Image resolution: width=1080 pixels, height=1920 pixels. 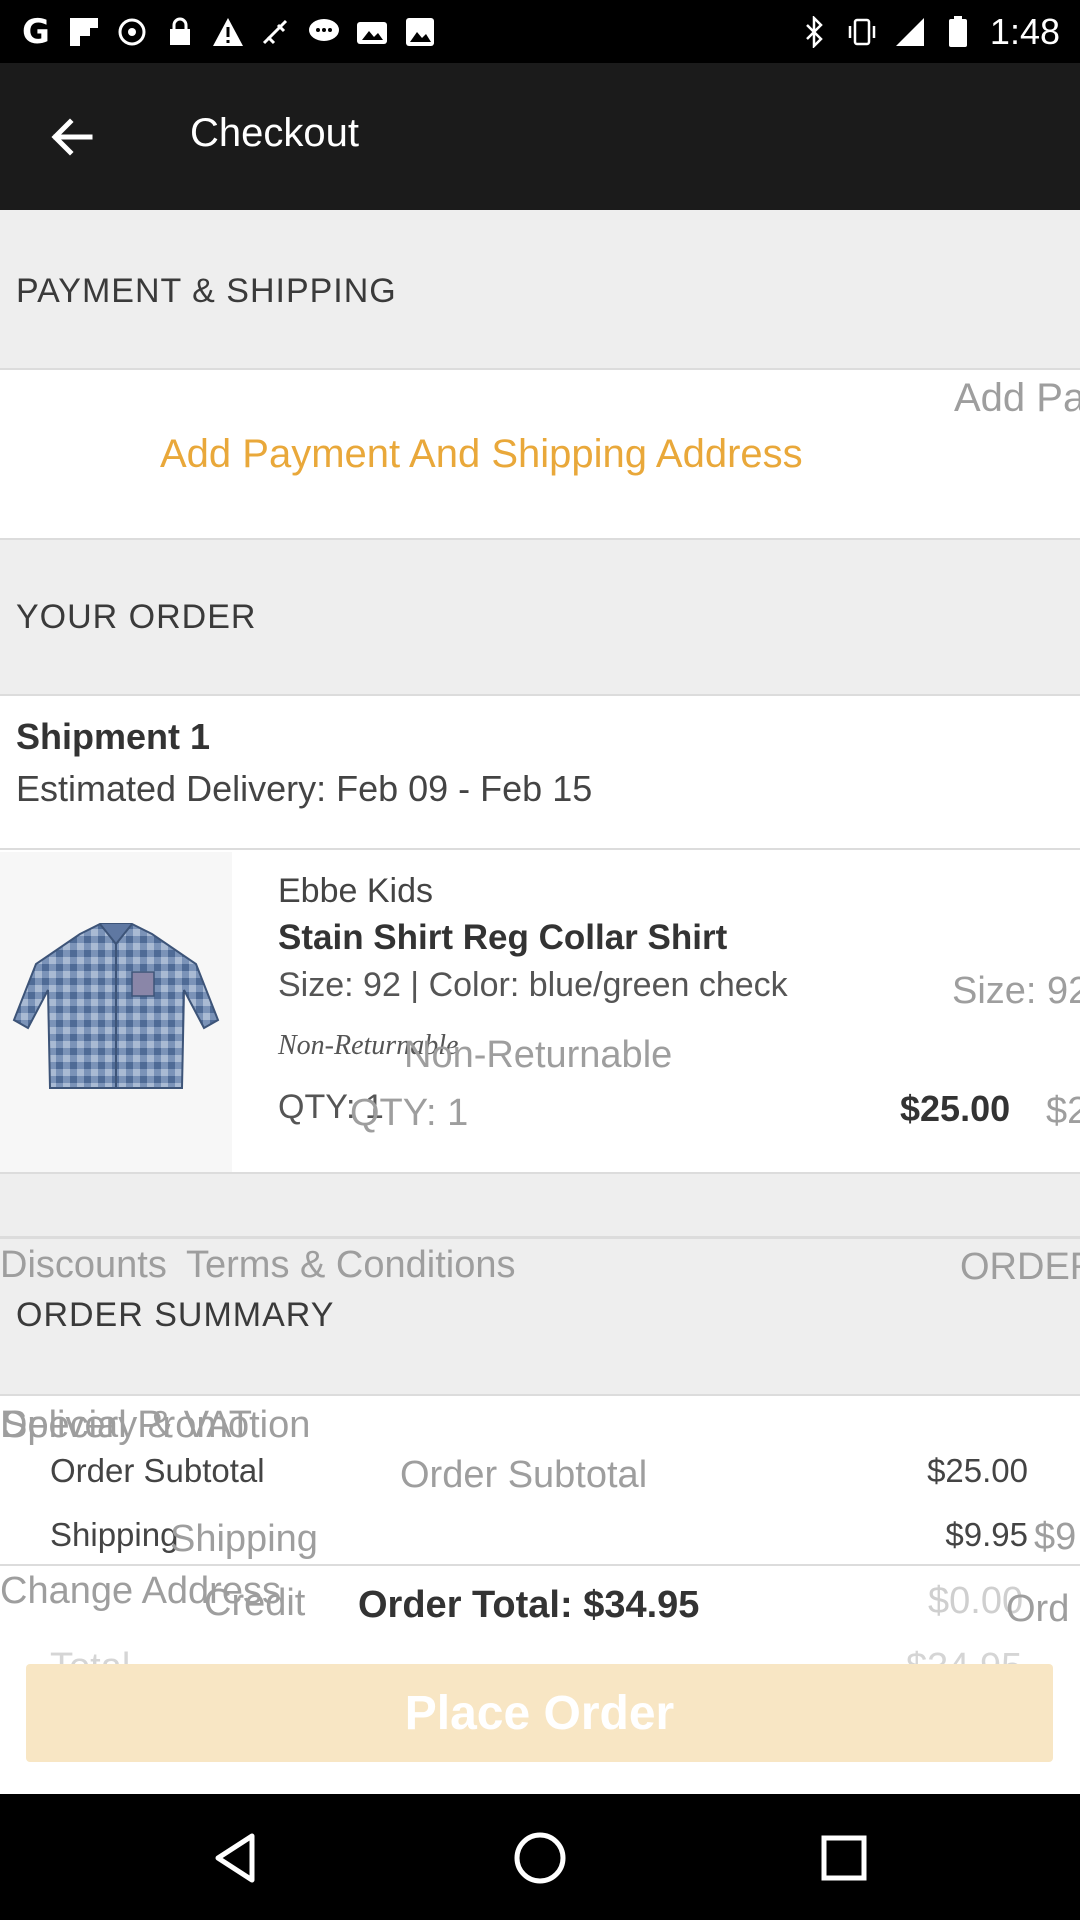 I want to click on status-icons-left: G, so click(x=228, y=32).